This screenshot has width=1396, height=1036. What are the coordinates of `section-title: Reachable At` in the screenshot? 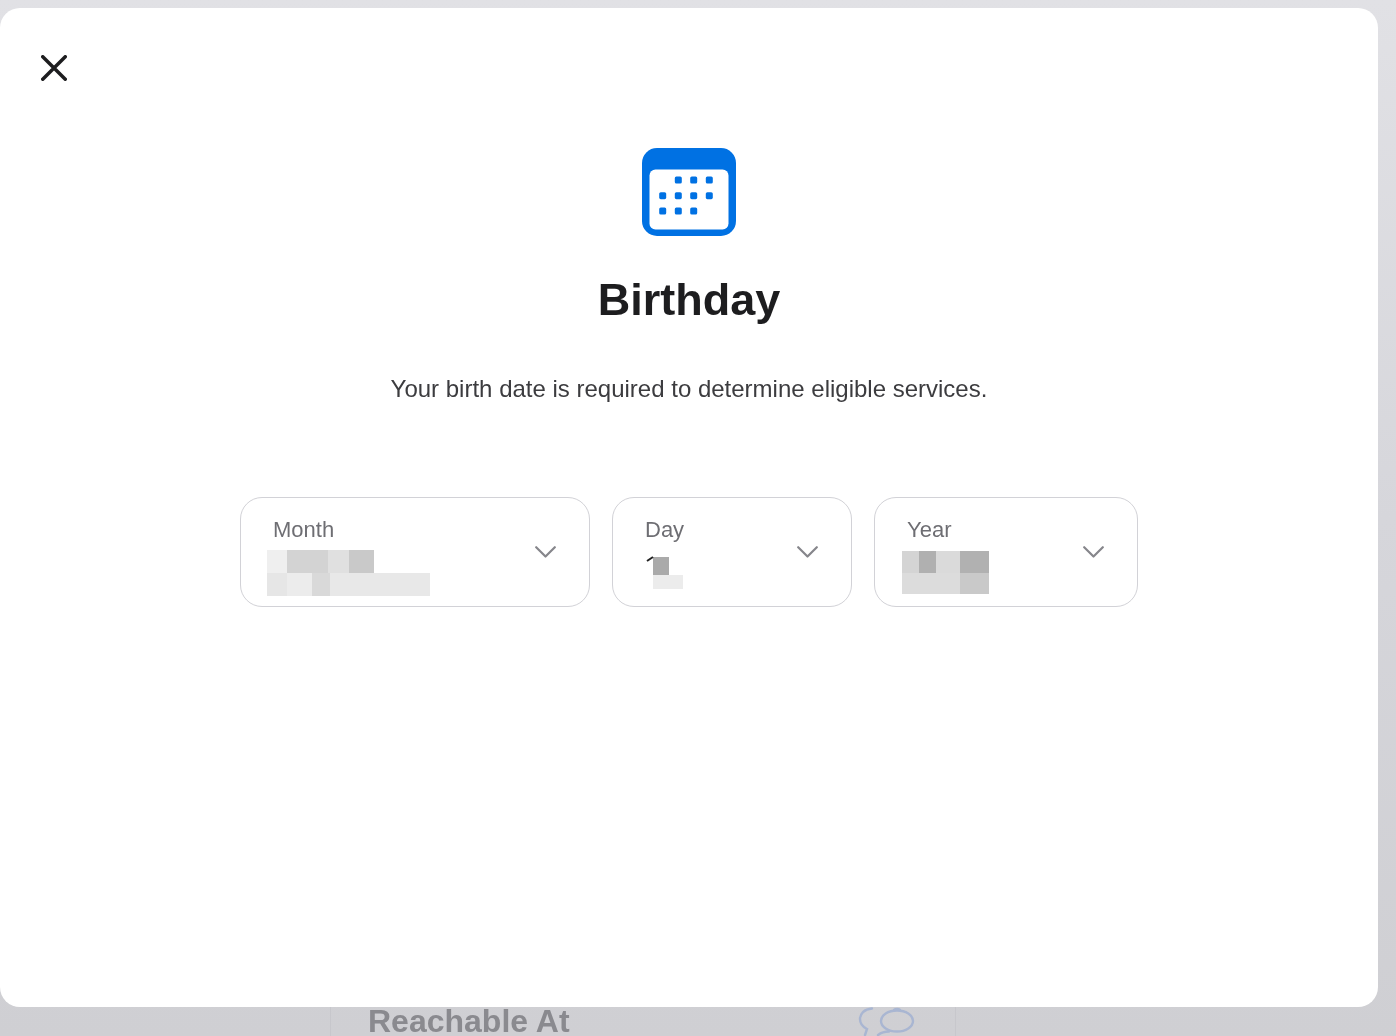 It's located at (469, 1021).